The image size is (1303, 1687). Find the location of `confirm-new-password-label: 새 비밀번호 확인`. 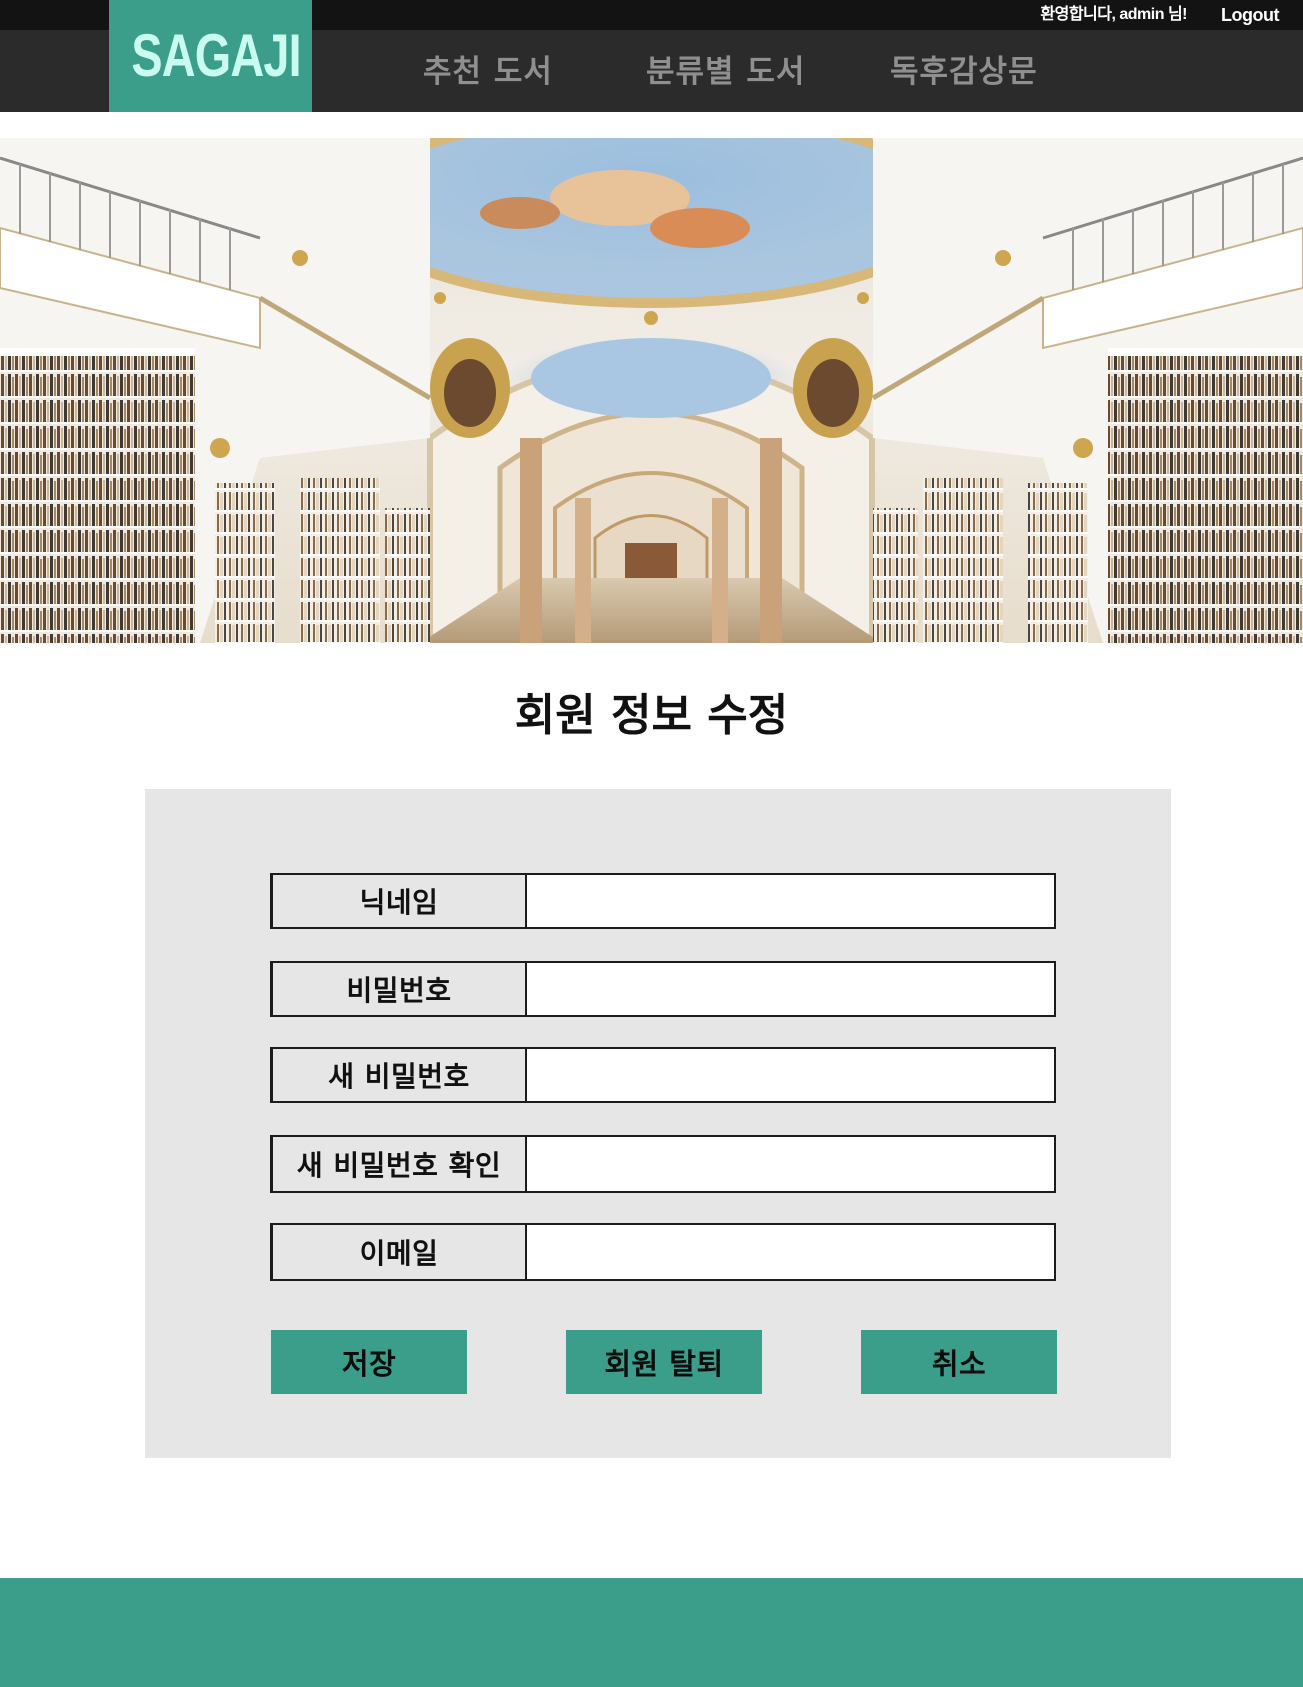

confirm-new-password-label: 새 비밀번호 확인 is located at coordinates (400, 1164).